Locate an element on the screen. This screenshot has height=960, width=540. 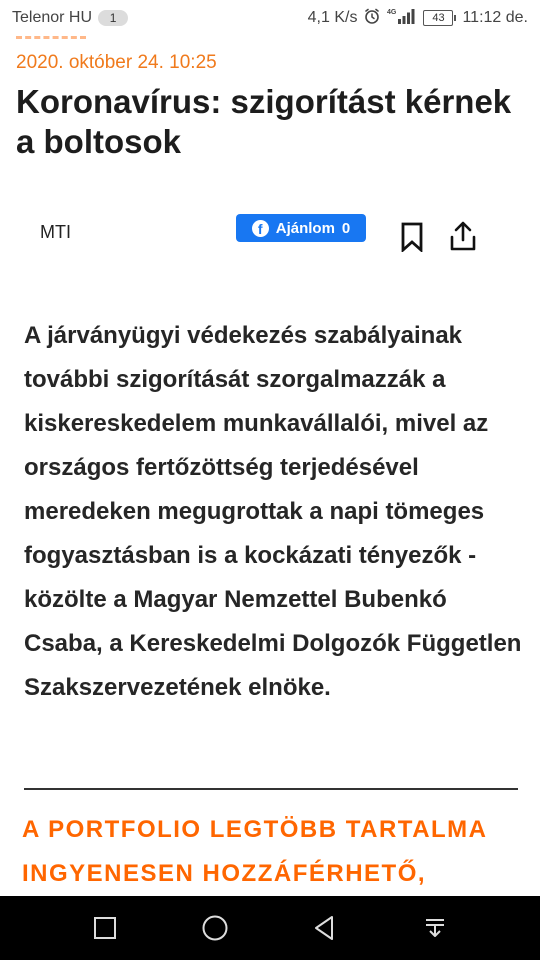
notification-pull-icon is located at coordinates (435, 928).